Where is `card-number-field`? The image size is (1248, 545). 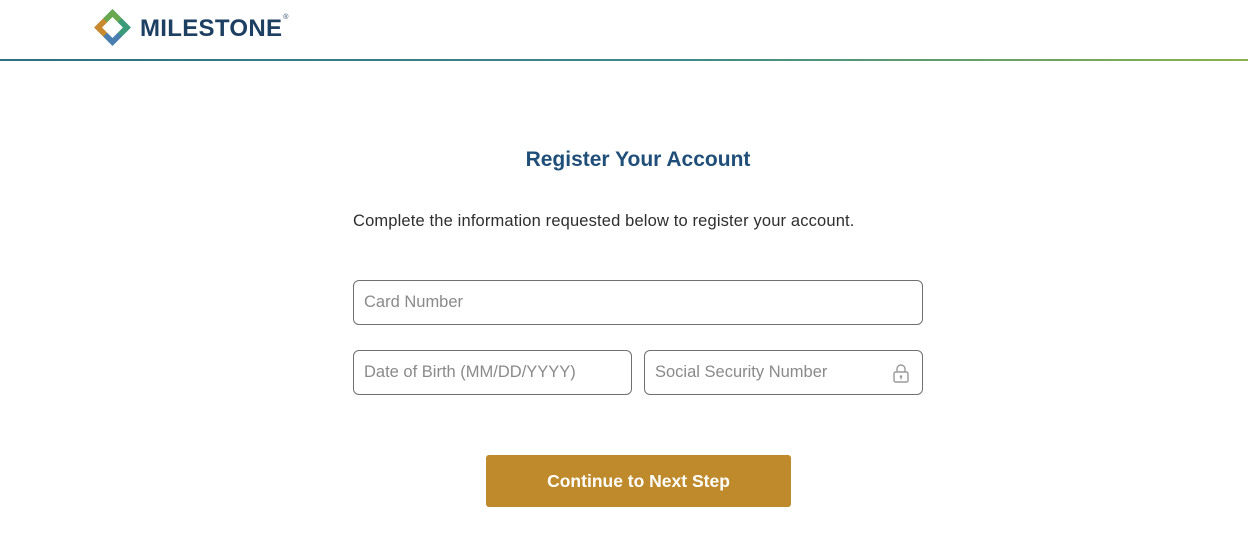 card-number-field is located at coordinates (638, 302).